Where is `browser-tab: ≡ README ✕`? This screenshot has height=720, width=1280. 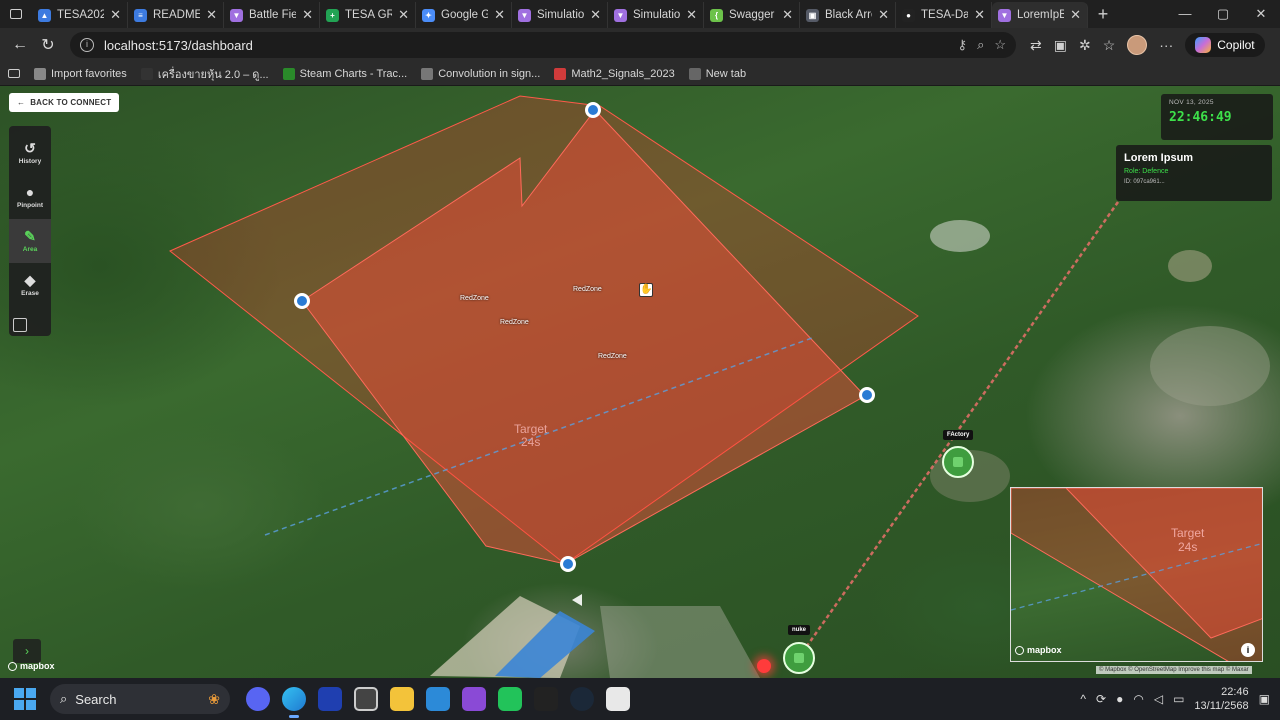
browser-tab: ≡ README ✕ is located at coordinates (176, 15).